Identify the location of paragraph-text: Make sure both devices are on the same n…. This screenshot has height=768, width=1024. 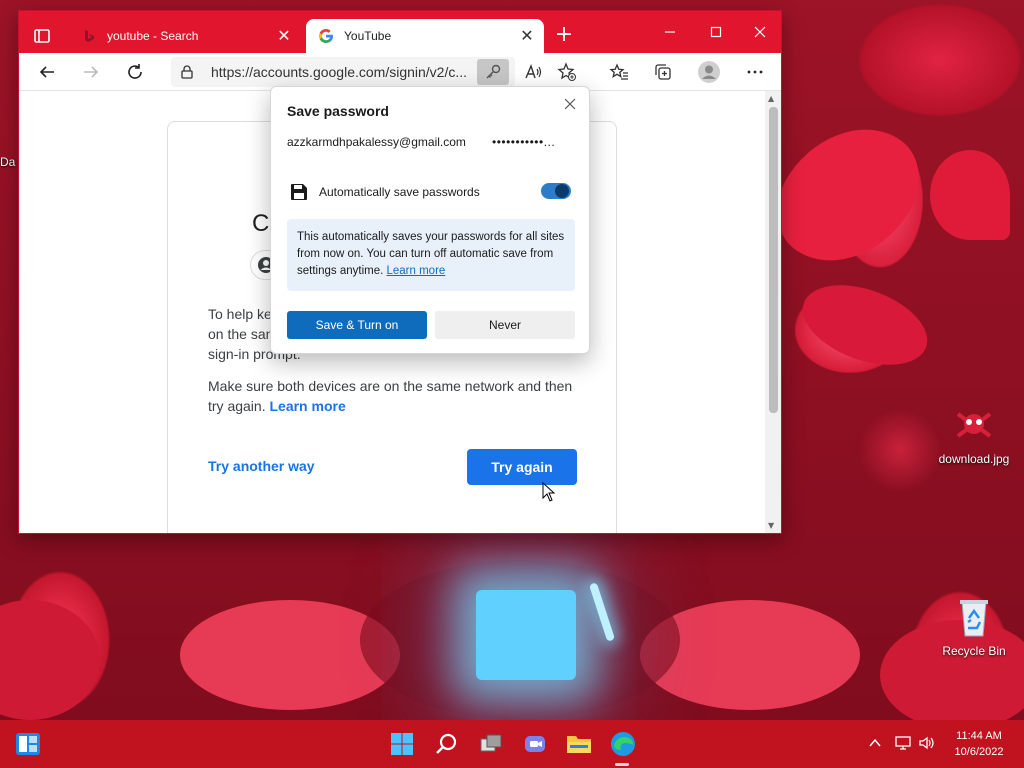
(390, 396).